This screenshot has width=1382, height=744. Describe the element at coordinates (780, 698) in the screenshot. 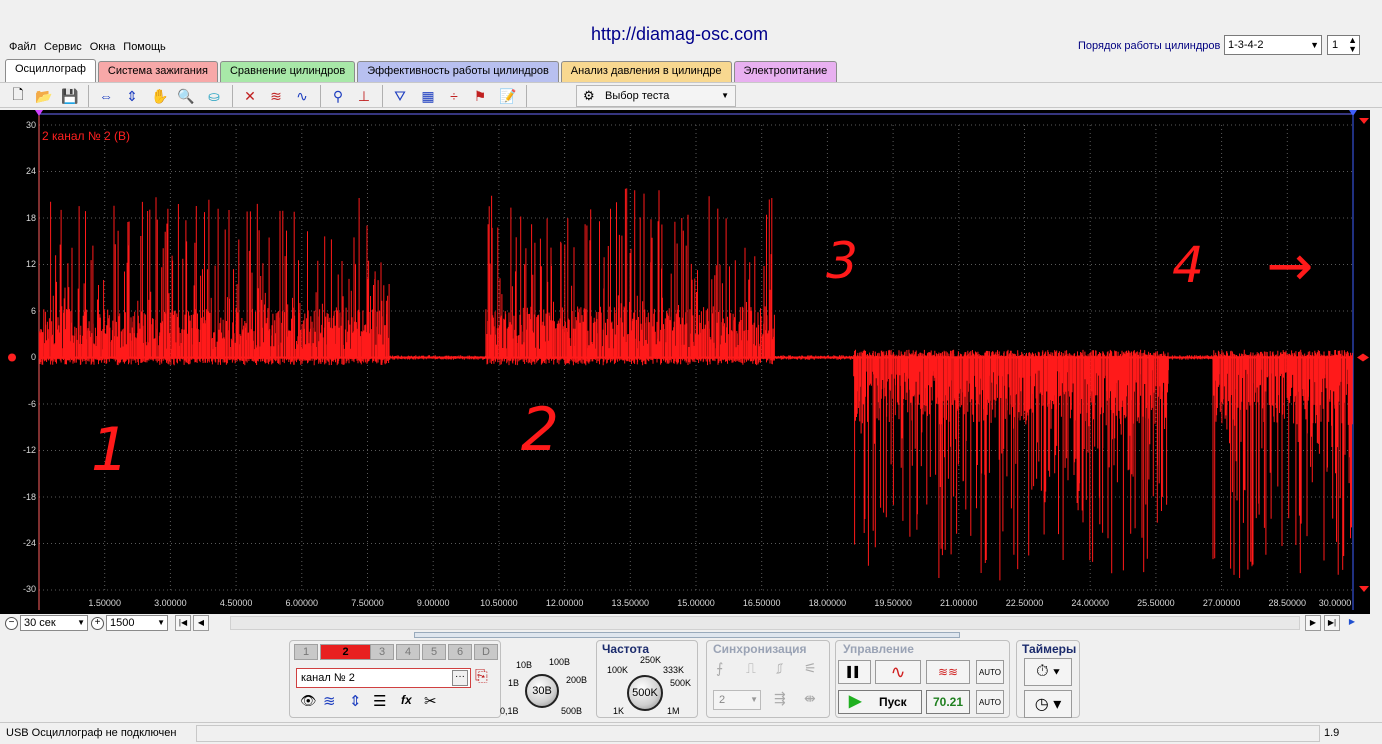

I see `sync-level-icon: ⇶` at that location.